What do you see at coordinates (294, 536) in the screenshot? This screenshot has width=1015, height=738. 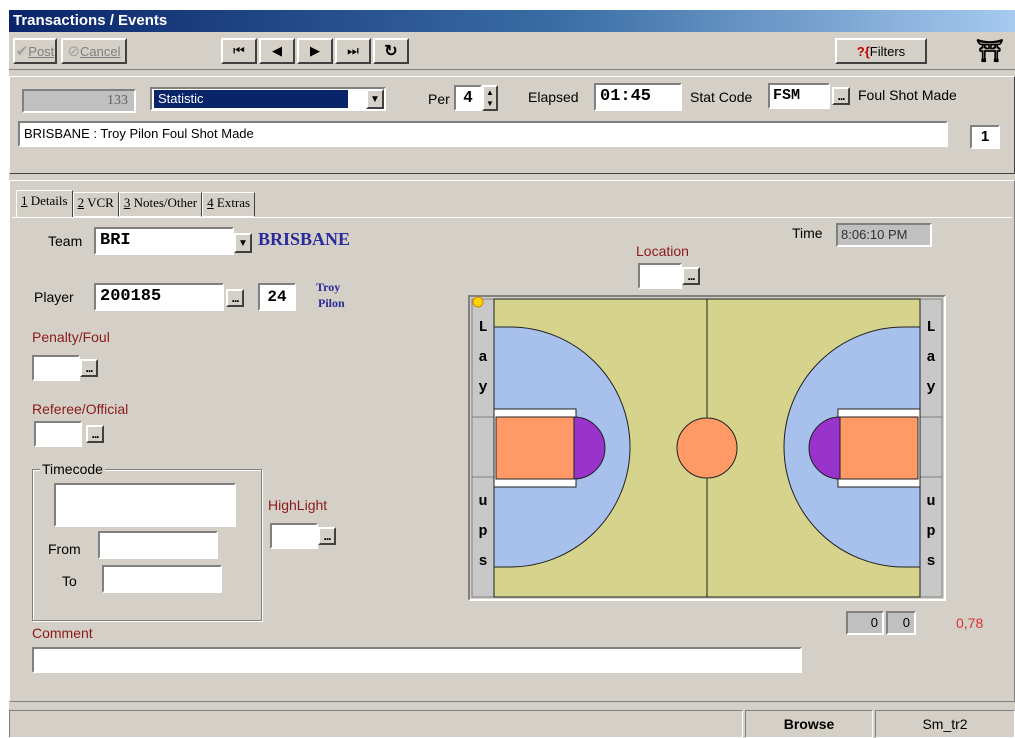 I see `highlight-field` at bounding box center [294, 536].